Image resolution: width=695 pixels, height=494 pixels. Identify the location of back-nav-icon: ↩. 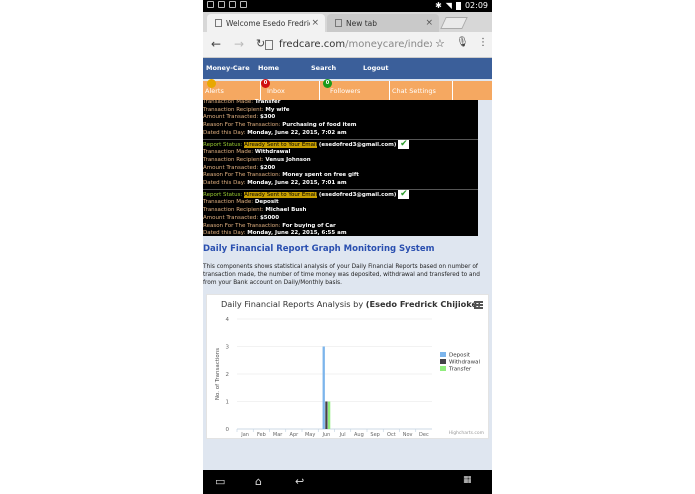
(299, 481).